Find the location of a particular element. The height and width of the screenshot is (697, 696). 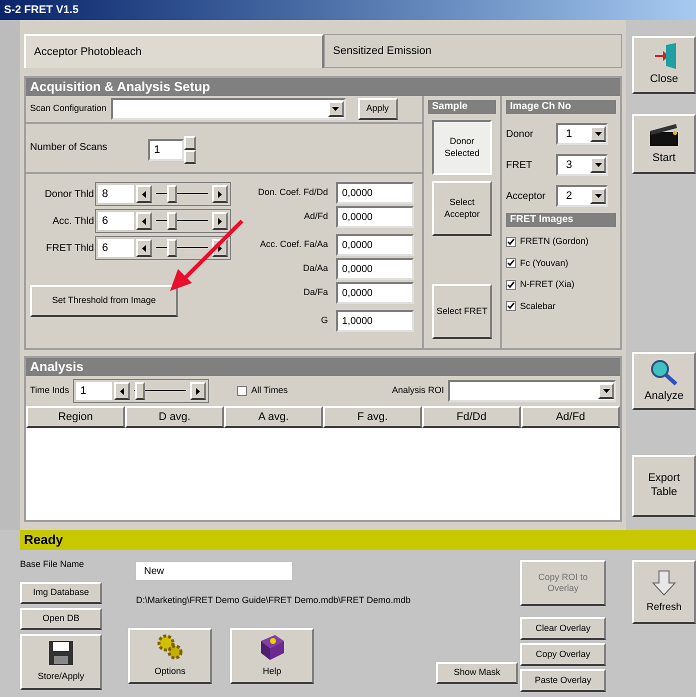

database-button: Img Database is located at coordinates (61, 593).